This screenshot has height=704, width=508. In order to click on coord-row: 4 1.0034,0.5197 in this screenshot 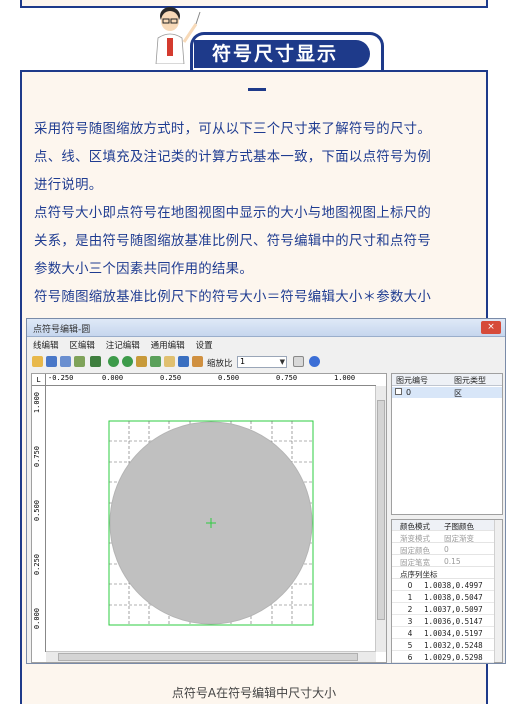, I will do `click(443, 633)`.